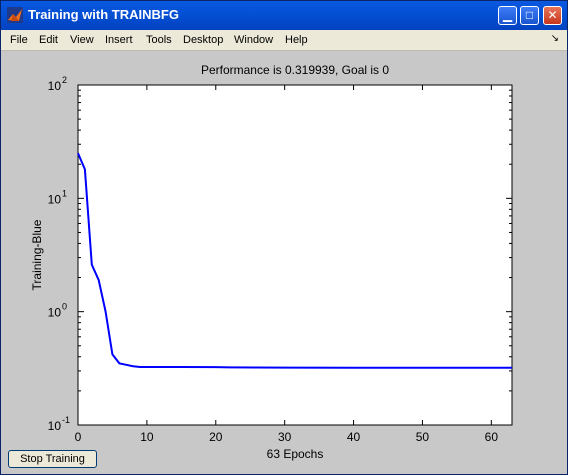 This screenshot has width=568, height=475. Describe the element at coordinates (492, 437) in the screenshot. I see `x-tick-label: 60` at that location.